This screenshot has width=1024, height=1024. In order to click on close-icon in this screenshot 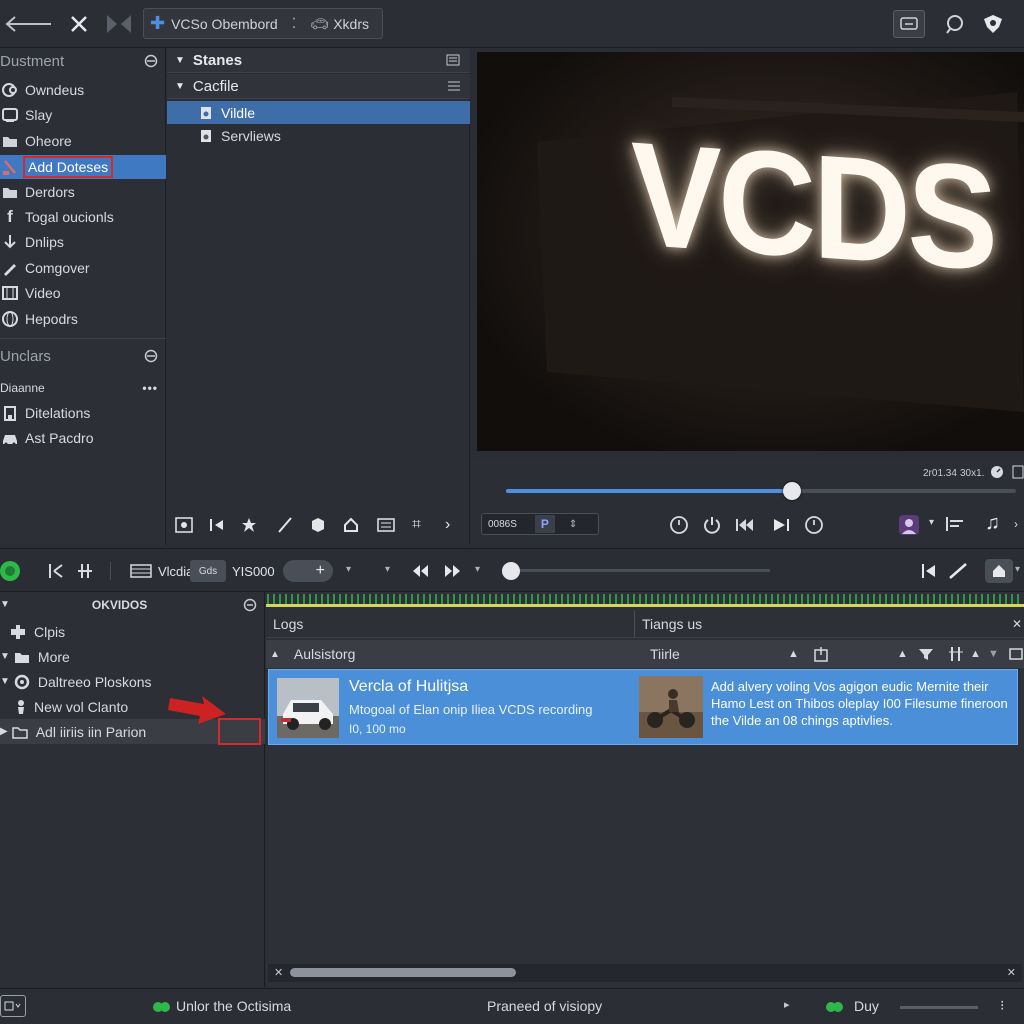, I will do `click(79, 24)`.